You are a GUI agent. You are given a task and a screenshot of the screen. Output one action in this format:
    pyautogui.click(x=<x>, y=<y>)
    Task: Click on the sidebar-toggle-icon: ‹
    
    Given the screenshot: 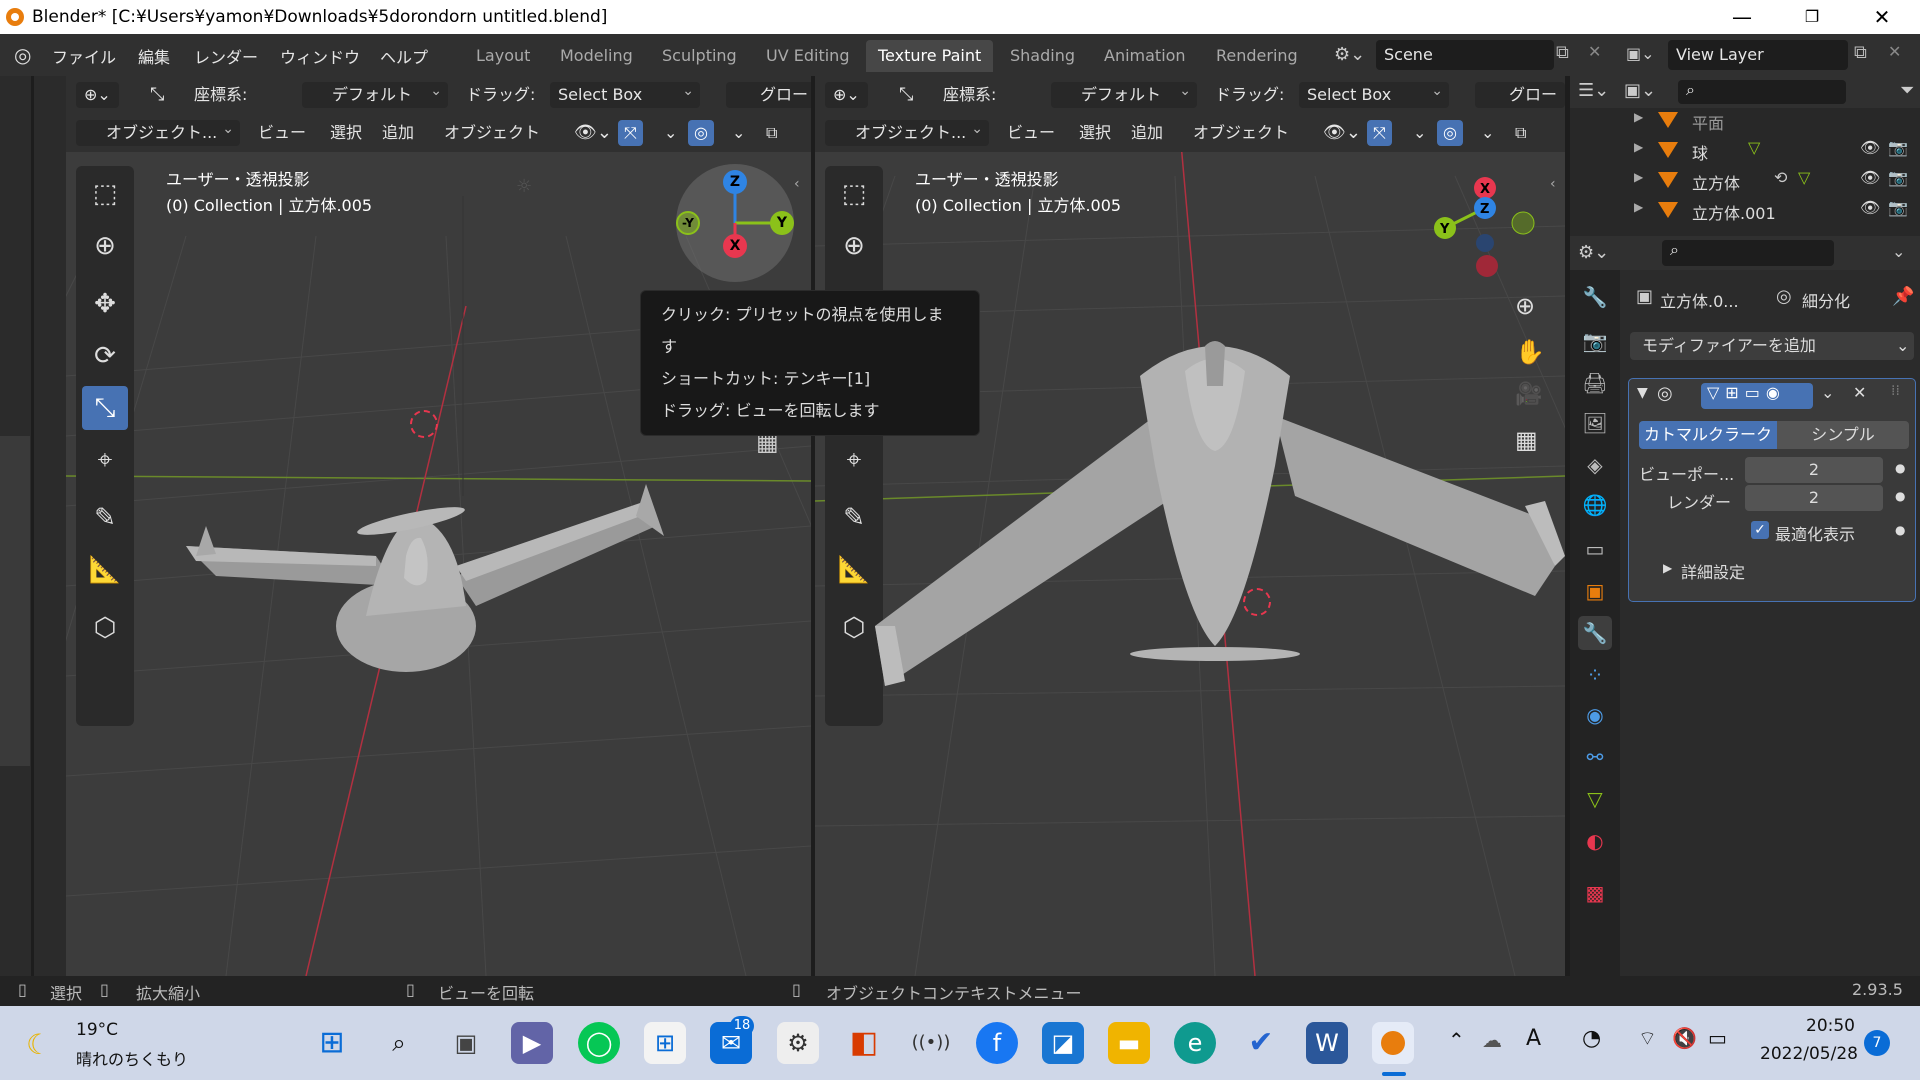 What is the action you would take?
    pyautogui.click(x=1553, y=184)
    